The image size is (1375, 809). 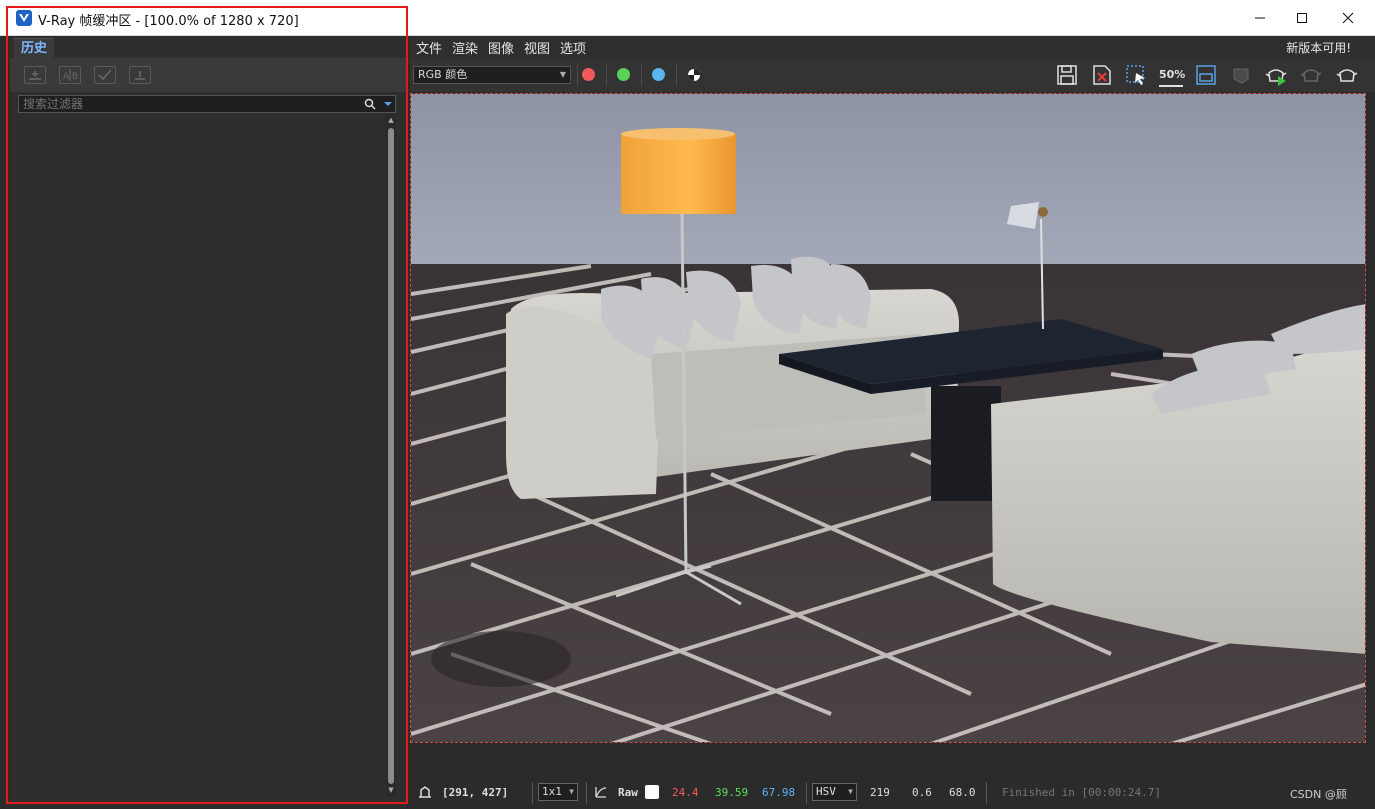 What do you see at coordinates (732, 792) in the screenshot?
I see `green-value: 39.59` at bounding box center [732, 792].